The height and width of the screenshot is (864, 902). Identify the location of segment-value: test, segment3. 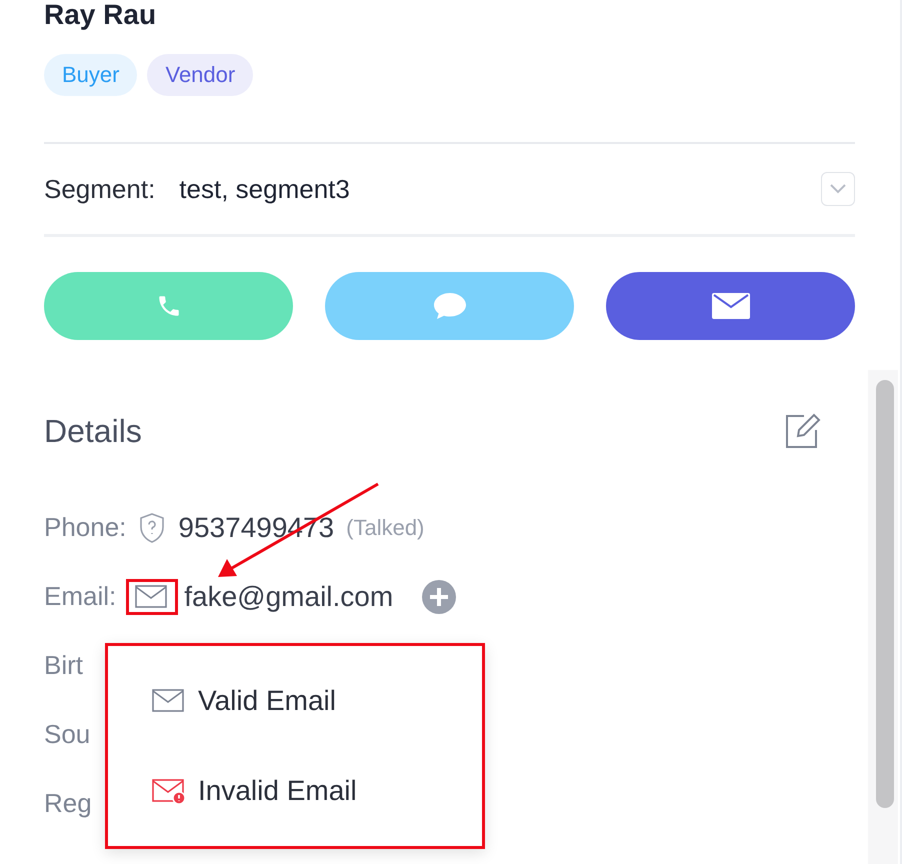
(265, 189).